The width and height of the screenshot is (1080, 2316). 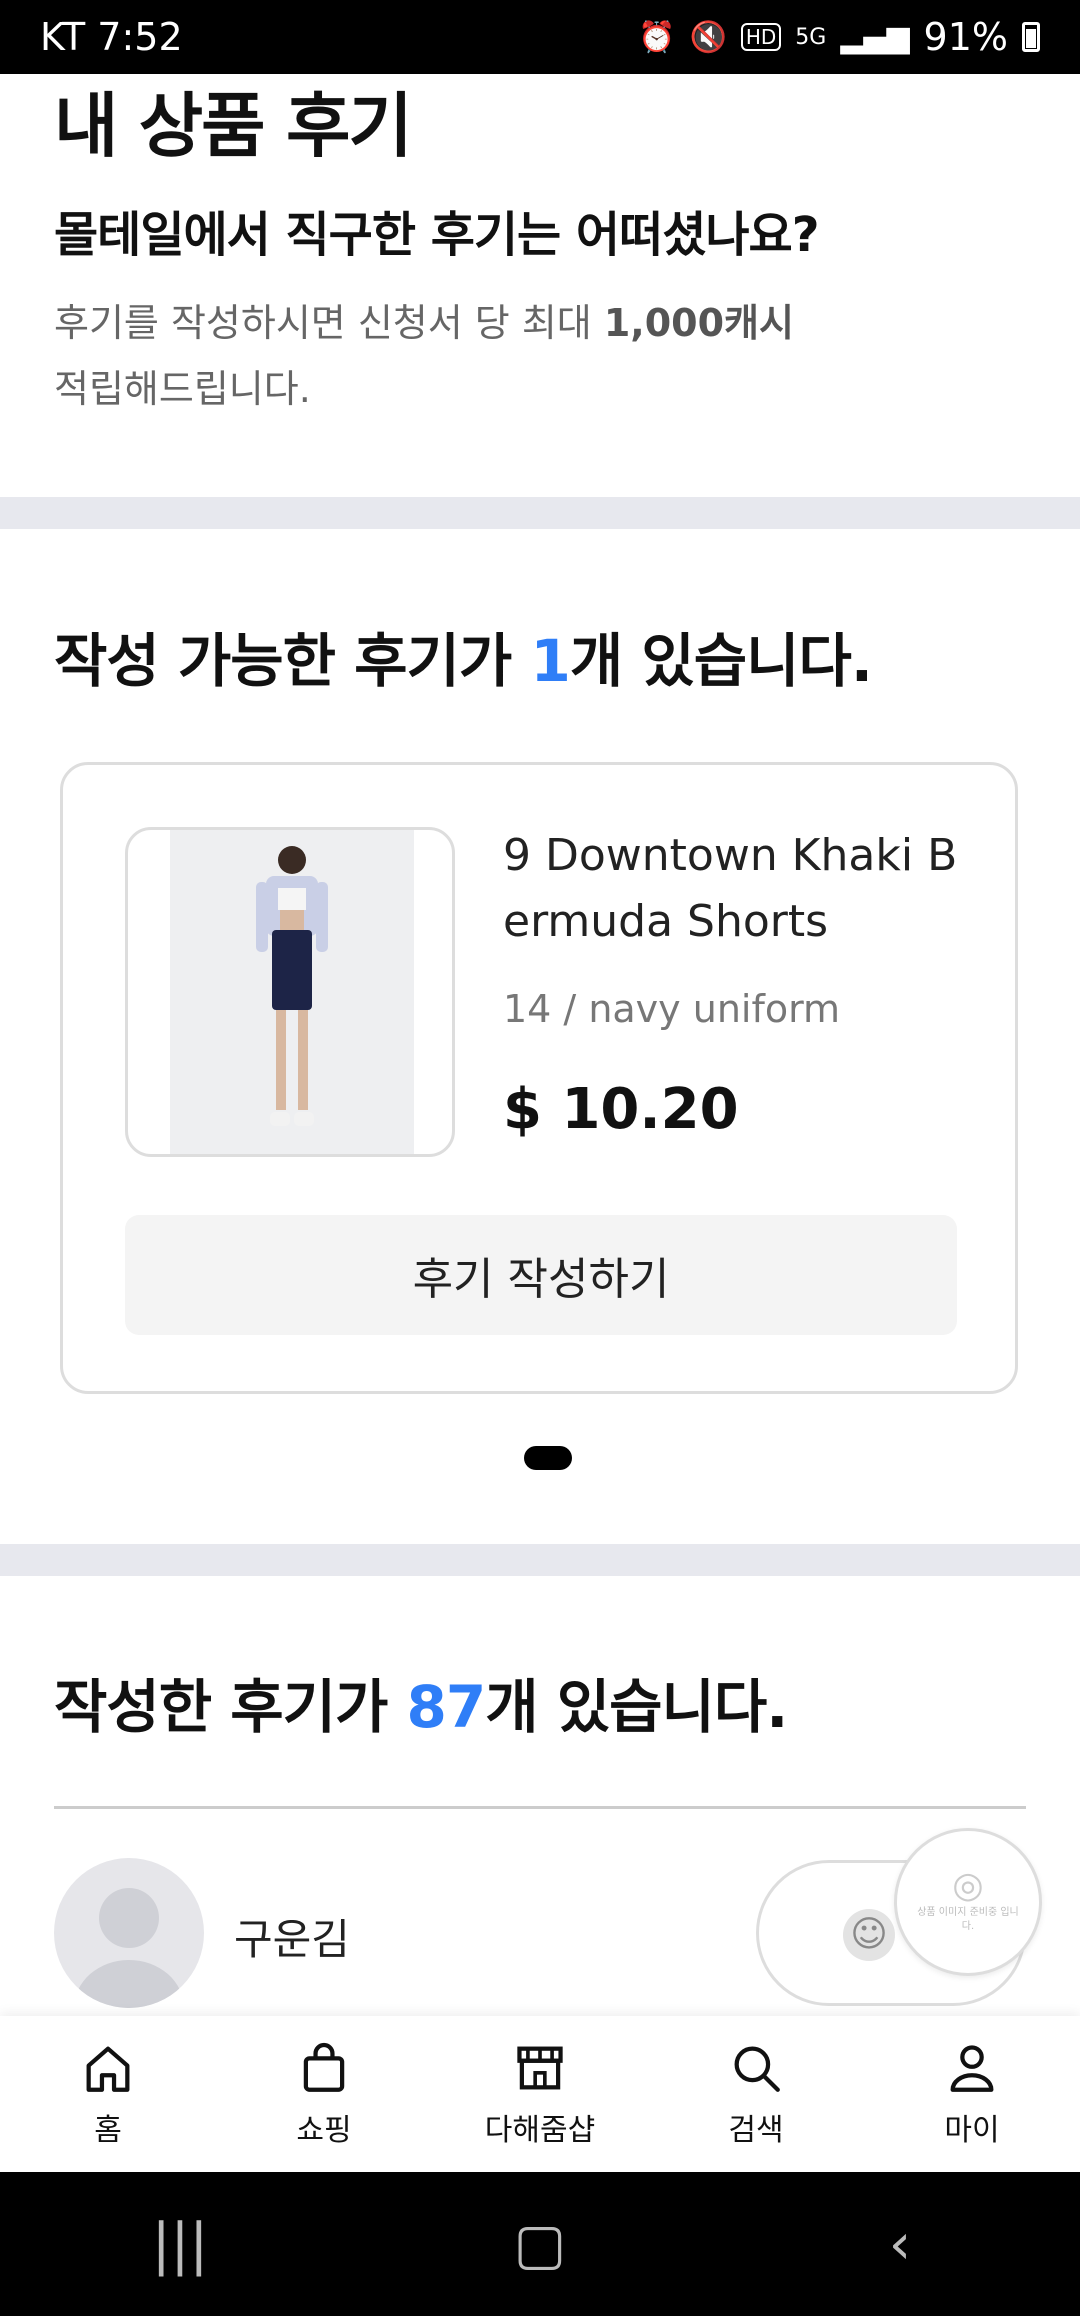 What do you see at coordinates (446, 1707) in the screenshot?
I see `written-count: 87` at bounding box center [446, 1707].